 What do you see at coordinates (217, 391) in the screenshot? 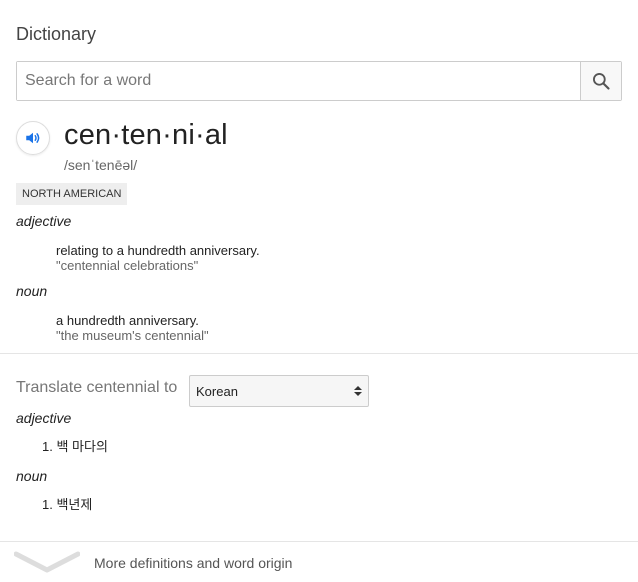
I see `language-select-value: Korean` at bounding box center [217, 391].